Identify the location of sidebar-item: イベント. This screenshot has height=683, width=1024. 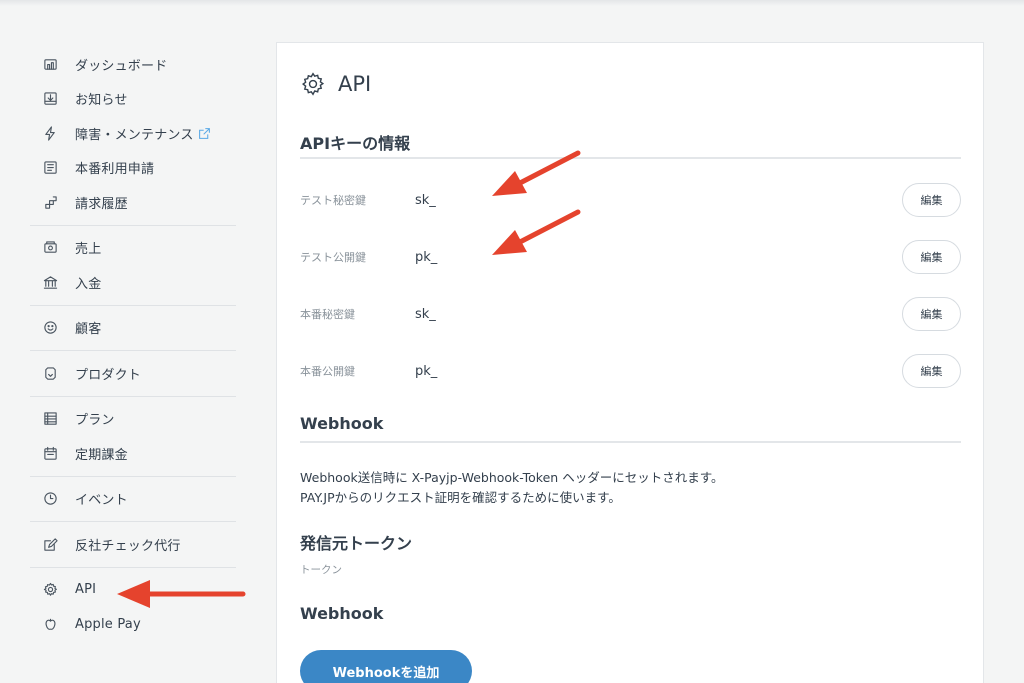
(133, 499).